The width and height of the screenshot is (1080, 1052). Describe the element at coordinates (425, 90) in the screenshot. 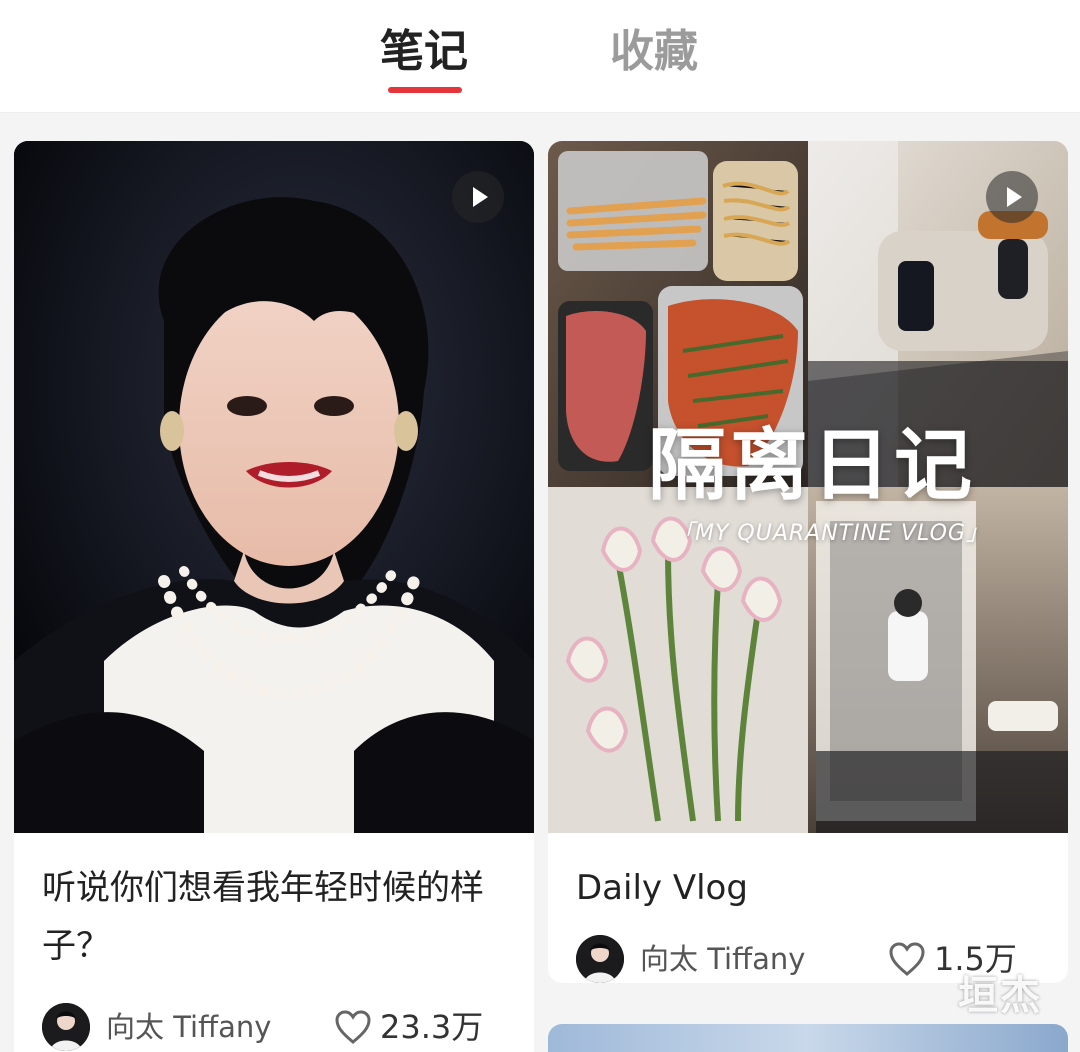

I see `active-tab-indicator` at that location.